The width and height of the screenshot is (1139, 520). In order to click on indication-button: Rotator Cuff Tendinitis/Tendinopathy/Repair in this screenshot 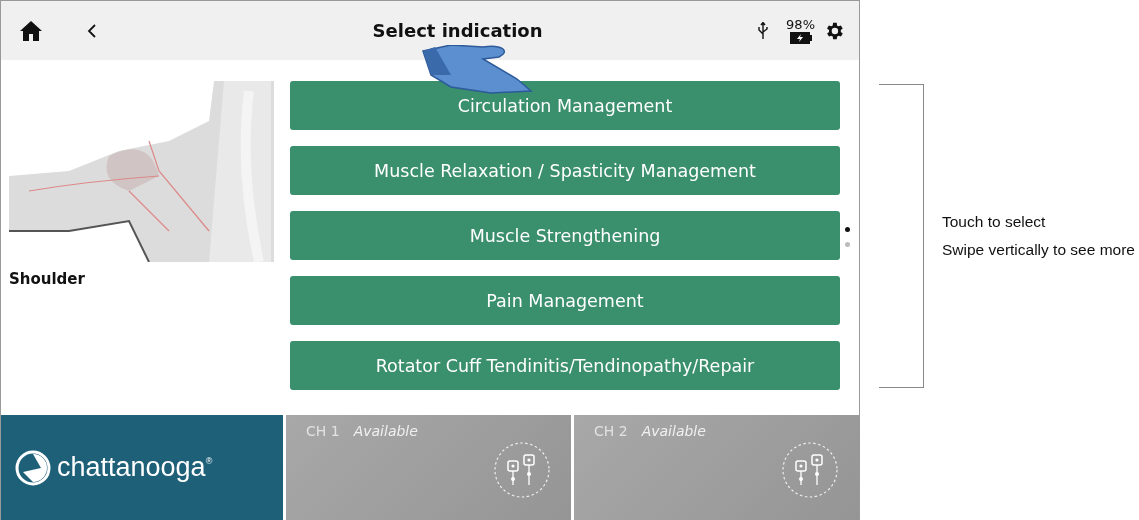, I will do `click(565, 365)`.